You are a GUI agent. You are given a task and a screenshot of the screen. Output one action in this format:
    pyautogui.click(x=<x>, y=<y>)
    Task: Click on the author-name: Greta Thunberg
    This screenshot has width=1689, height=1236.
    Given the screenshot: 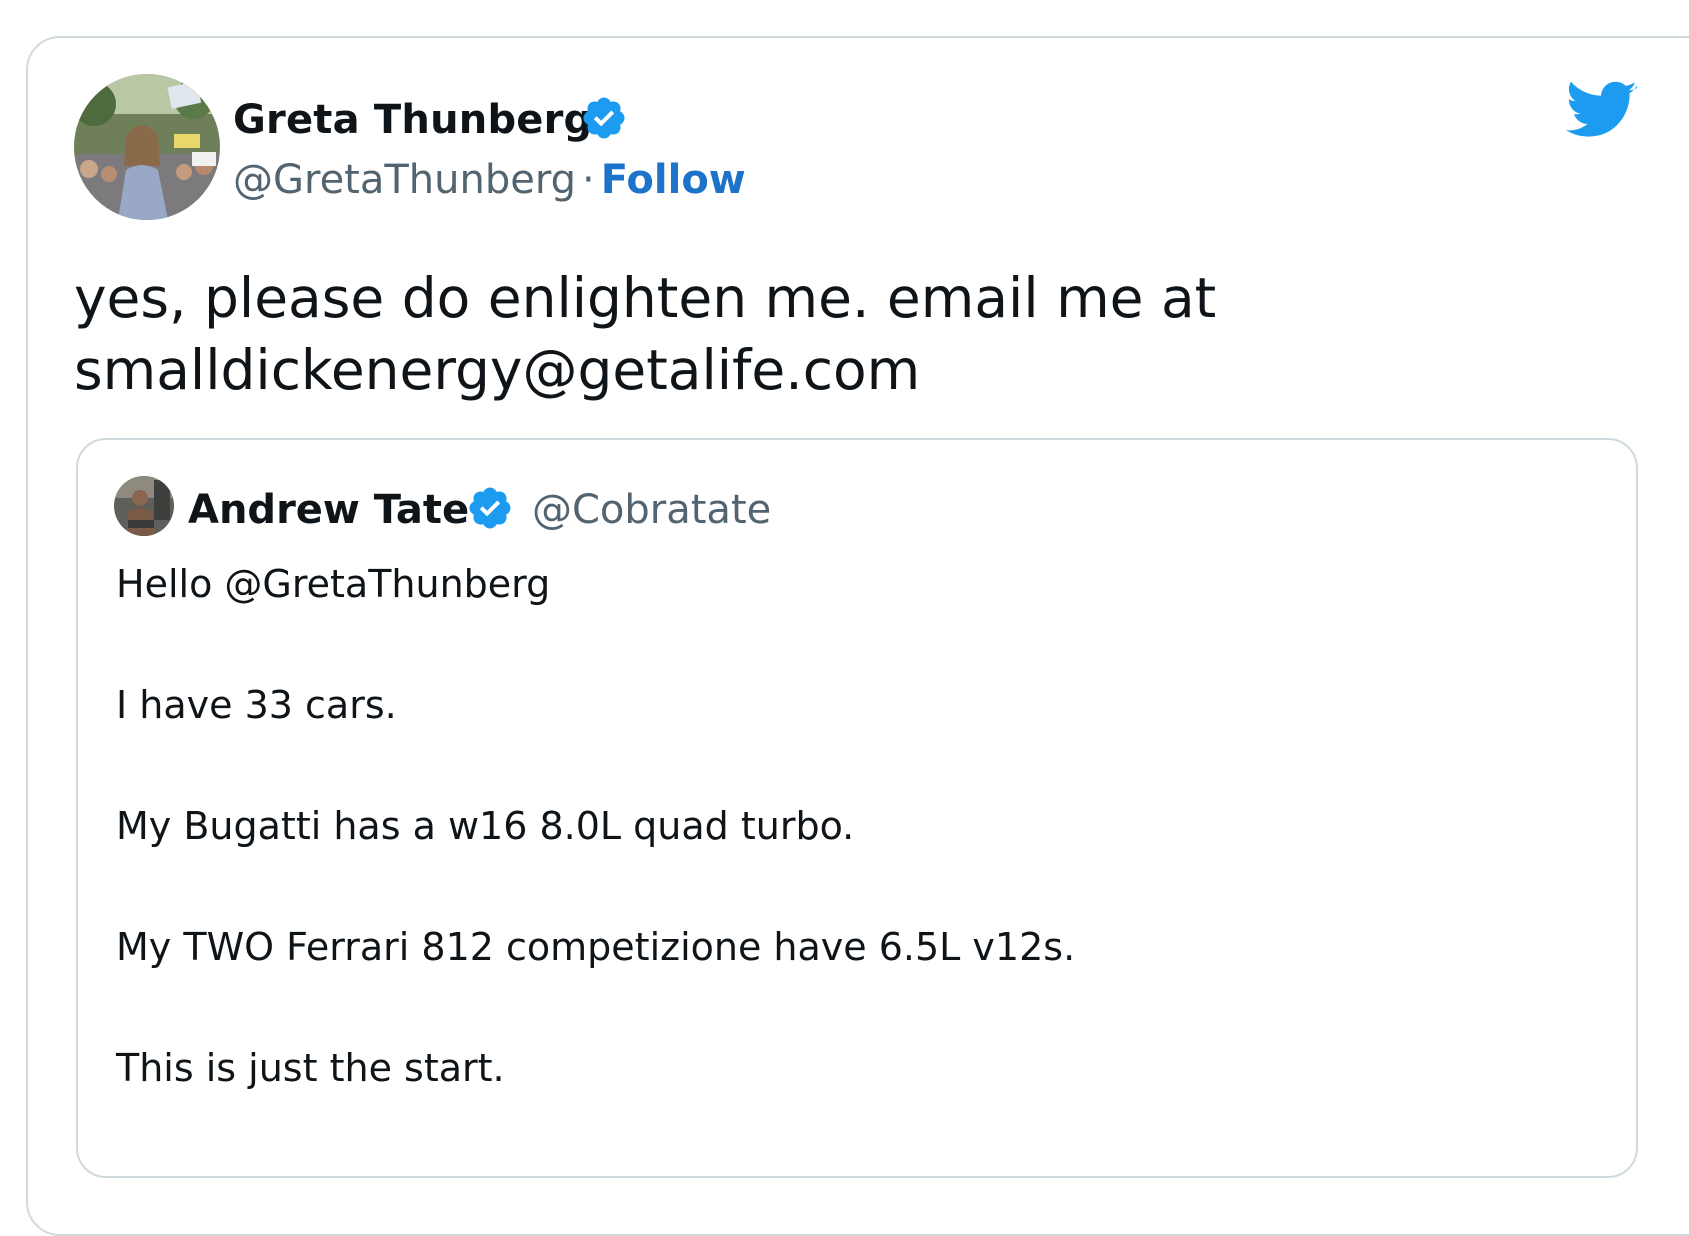 What is the action you would take?
    pyautogui.click(x=412, y=120)
    